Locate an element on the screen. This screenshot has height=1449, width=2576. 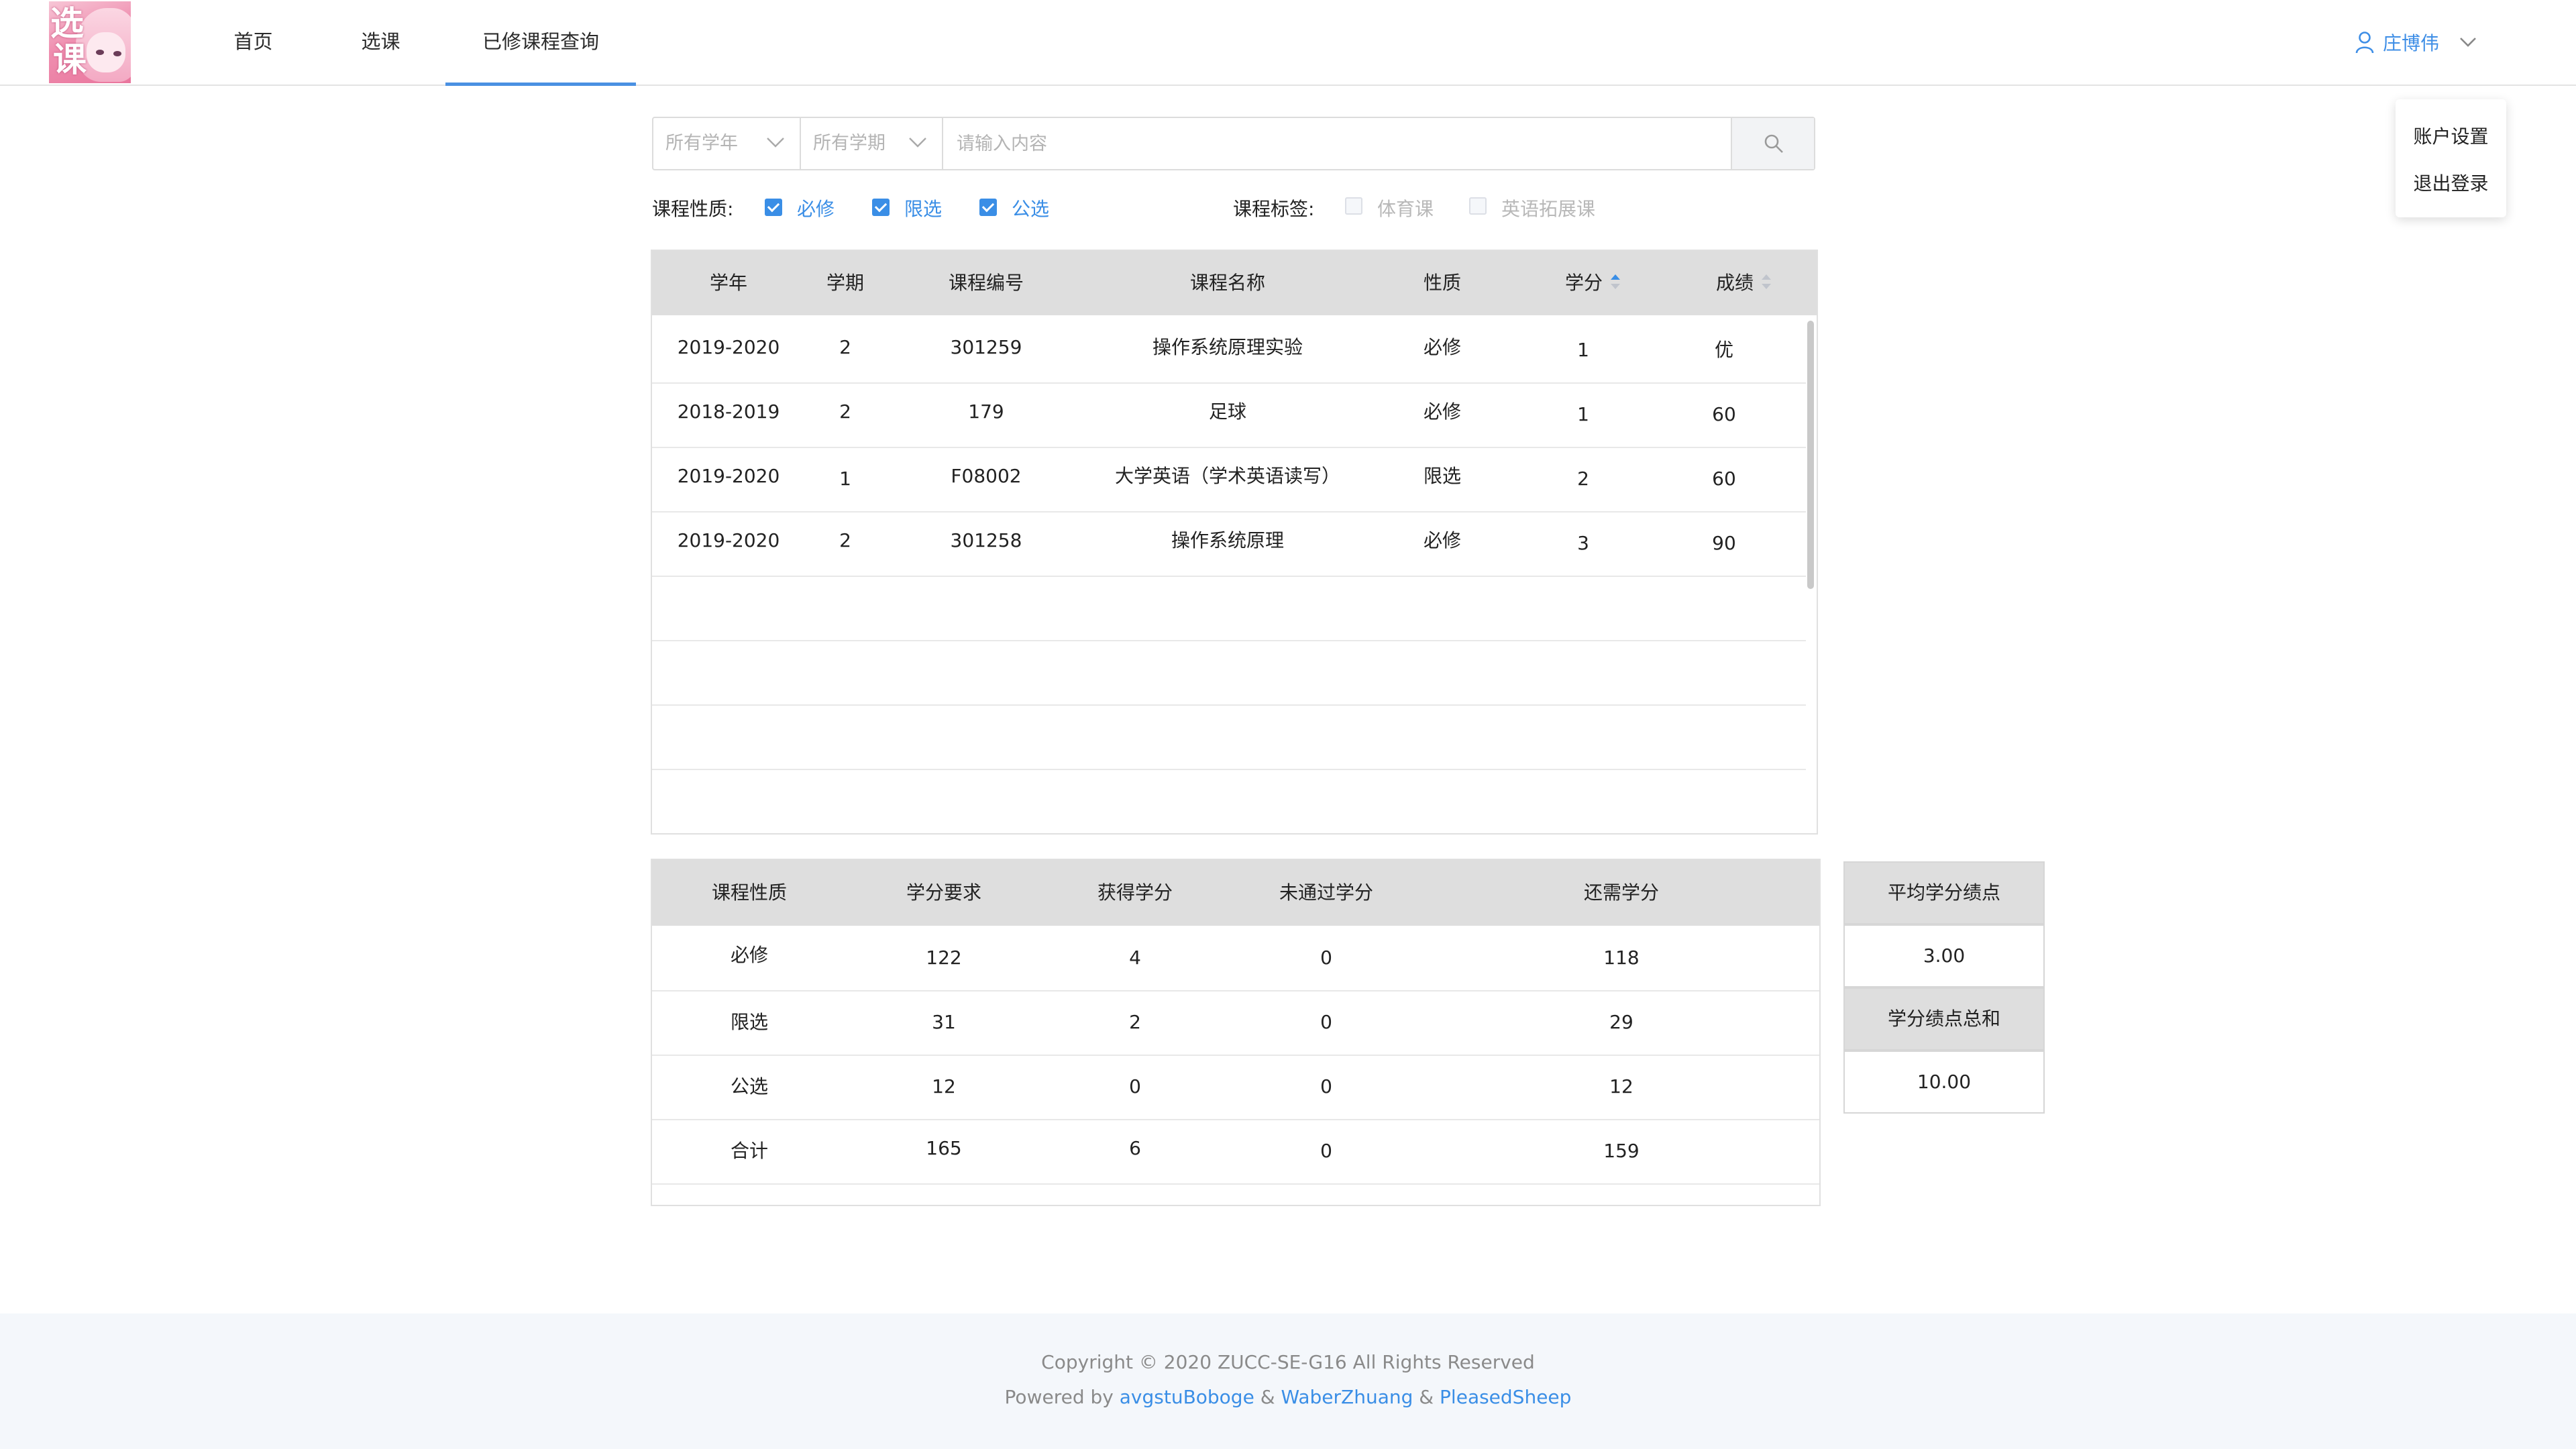
term-select: 所有学期 is located at coordinates (872, 143).